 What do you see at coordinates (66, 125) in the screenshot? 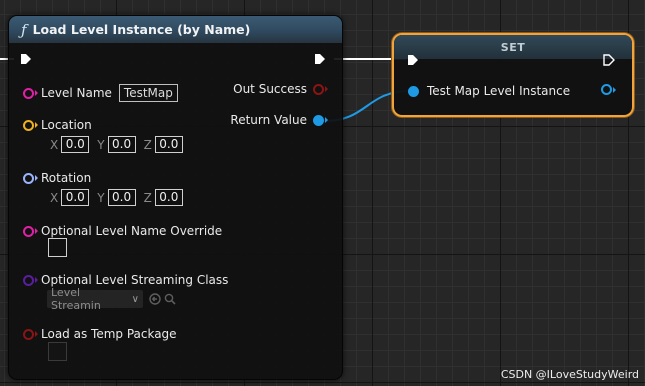
I see `location-label: Location` at bounding box center [66, 125].